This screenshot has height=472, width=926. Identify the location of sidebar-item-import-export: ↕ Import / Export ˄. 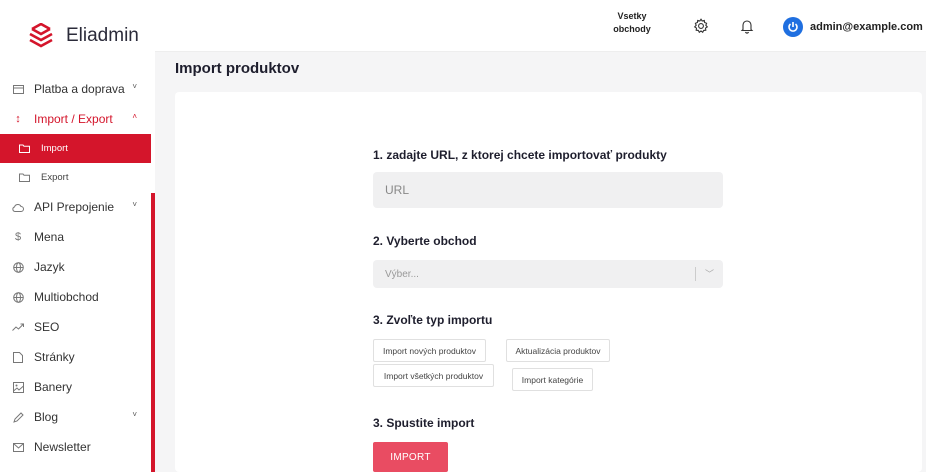
(77, 119).